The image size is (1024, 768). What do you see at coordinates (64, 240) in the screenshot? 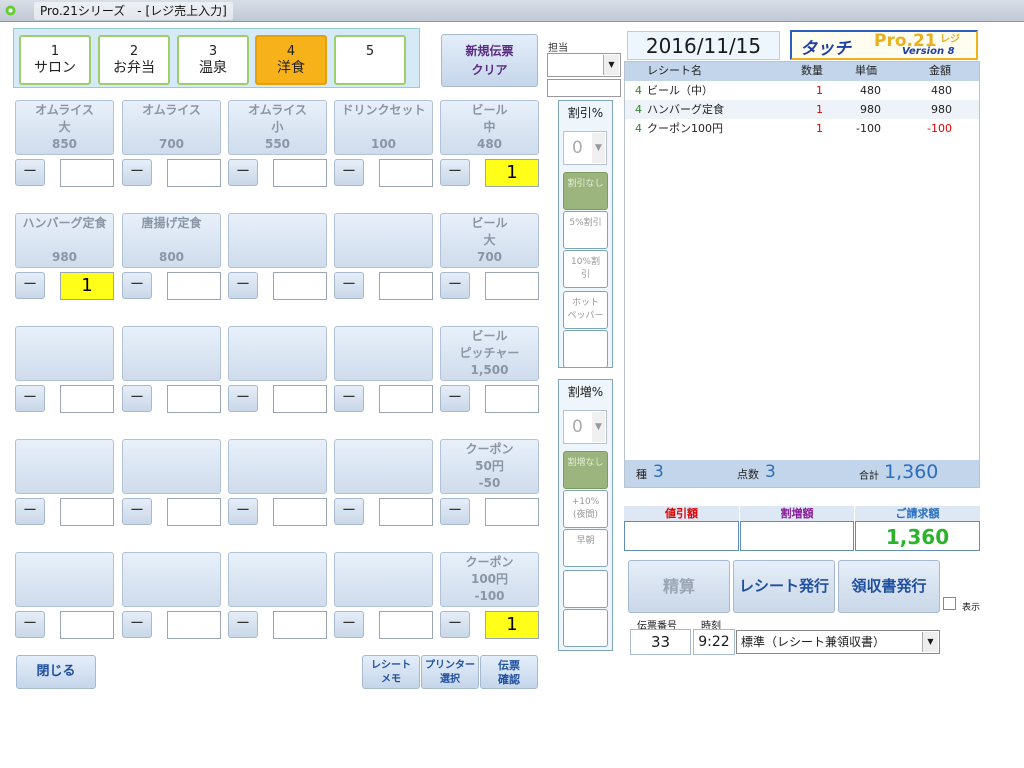
I see `menu-item-button: ハンバーグ定食 980` at bounding box center [64, 240].